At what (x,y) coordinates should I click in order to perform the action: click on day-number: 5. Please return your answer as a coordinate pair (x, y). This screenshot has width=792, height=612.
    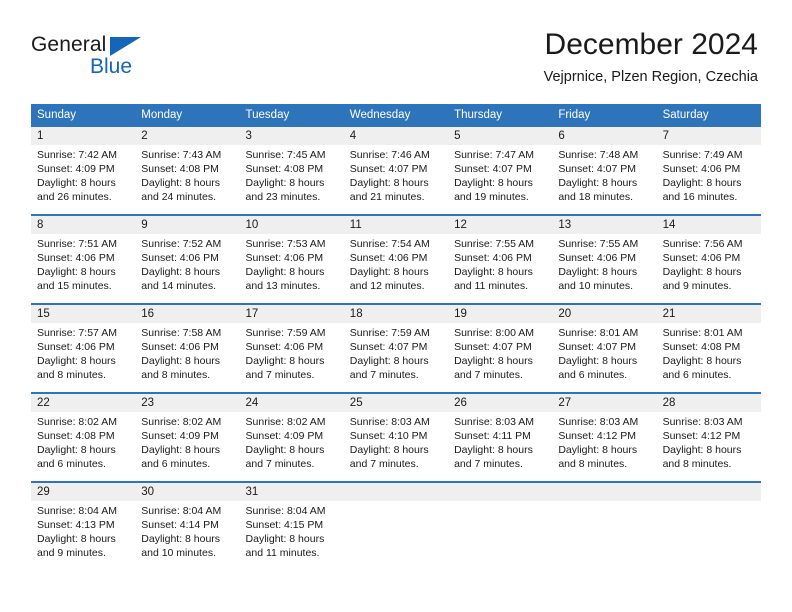
    Looking at the image, I should click on (500, 136).